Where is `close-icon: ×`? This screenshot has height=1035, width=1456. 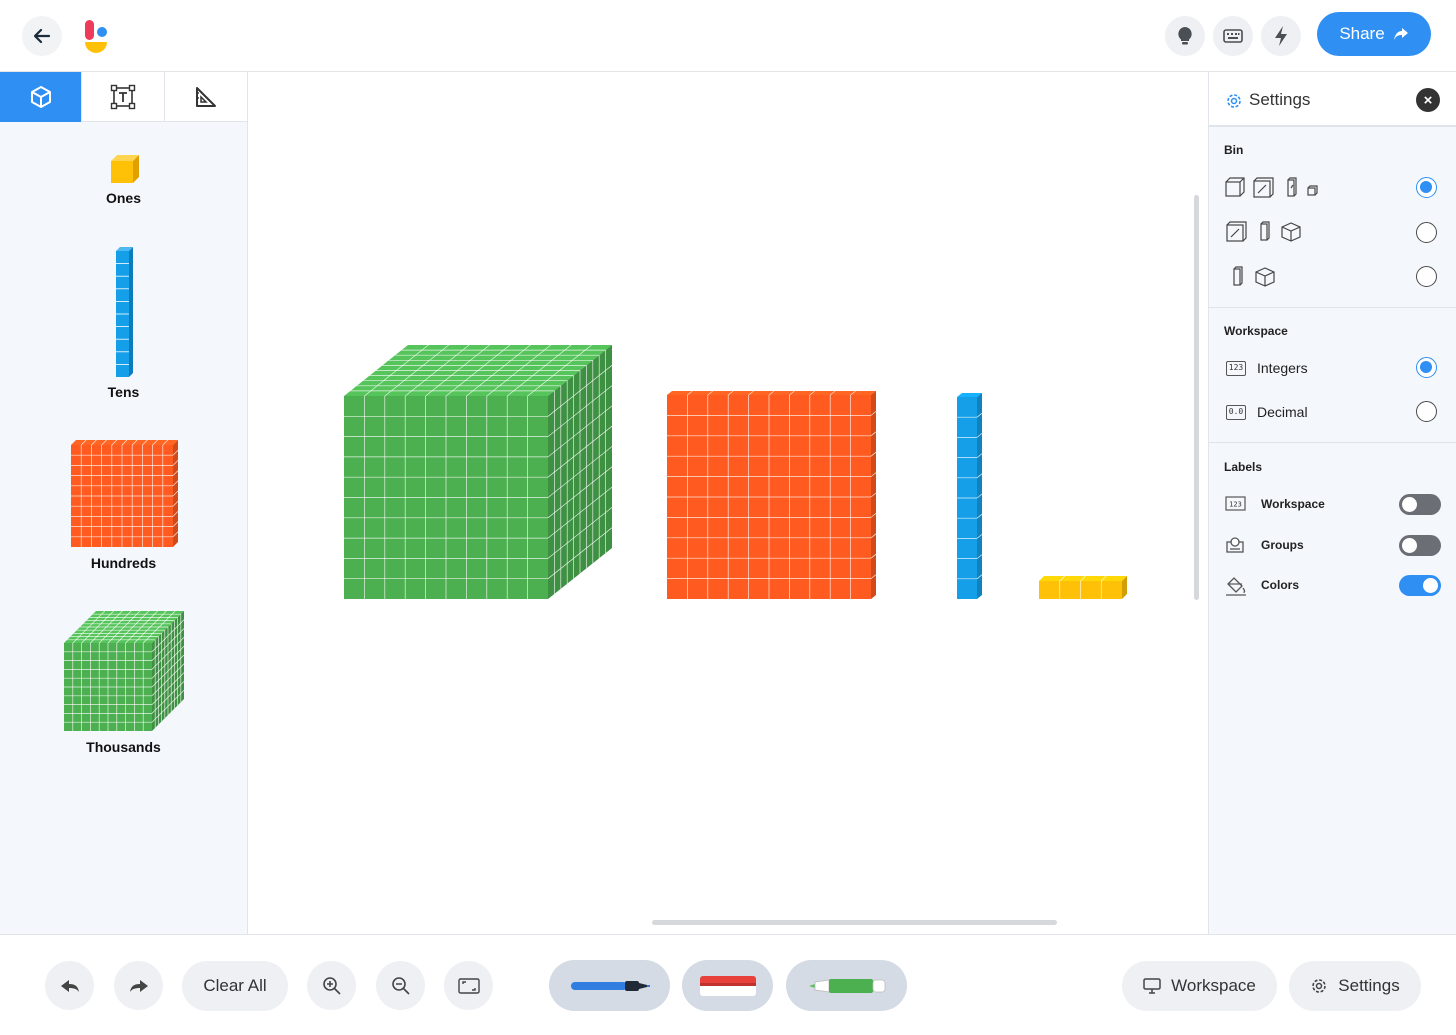 close-icon: × is located at coordinates (1428, 100).